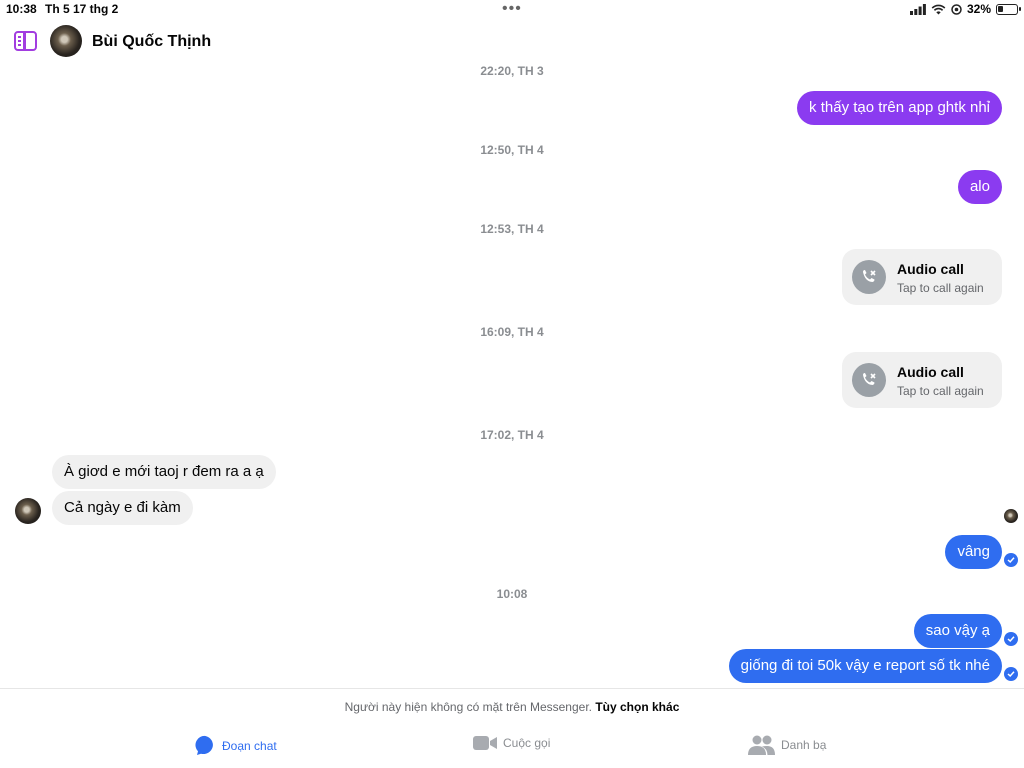  Describe the element at coordinates (637, 707) in the screenshot. I see `more-options-link: Tùy chọn khác` at that location.